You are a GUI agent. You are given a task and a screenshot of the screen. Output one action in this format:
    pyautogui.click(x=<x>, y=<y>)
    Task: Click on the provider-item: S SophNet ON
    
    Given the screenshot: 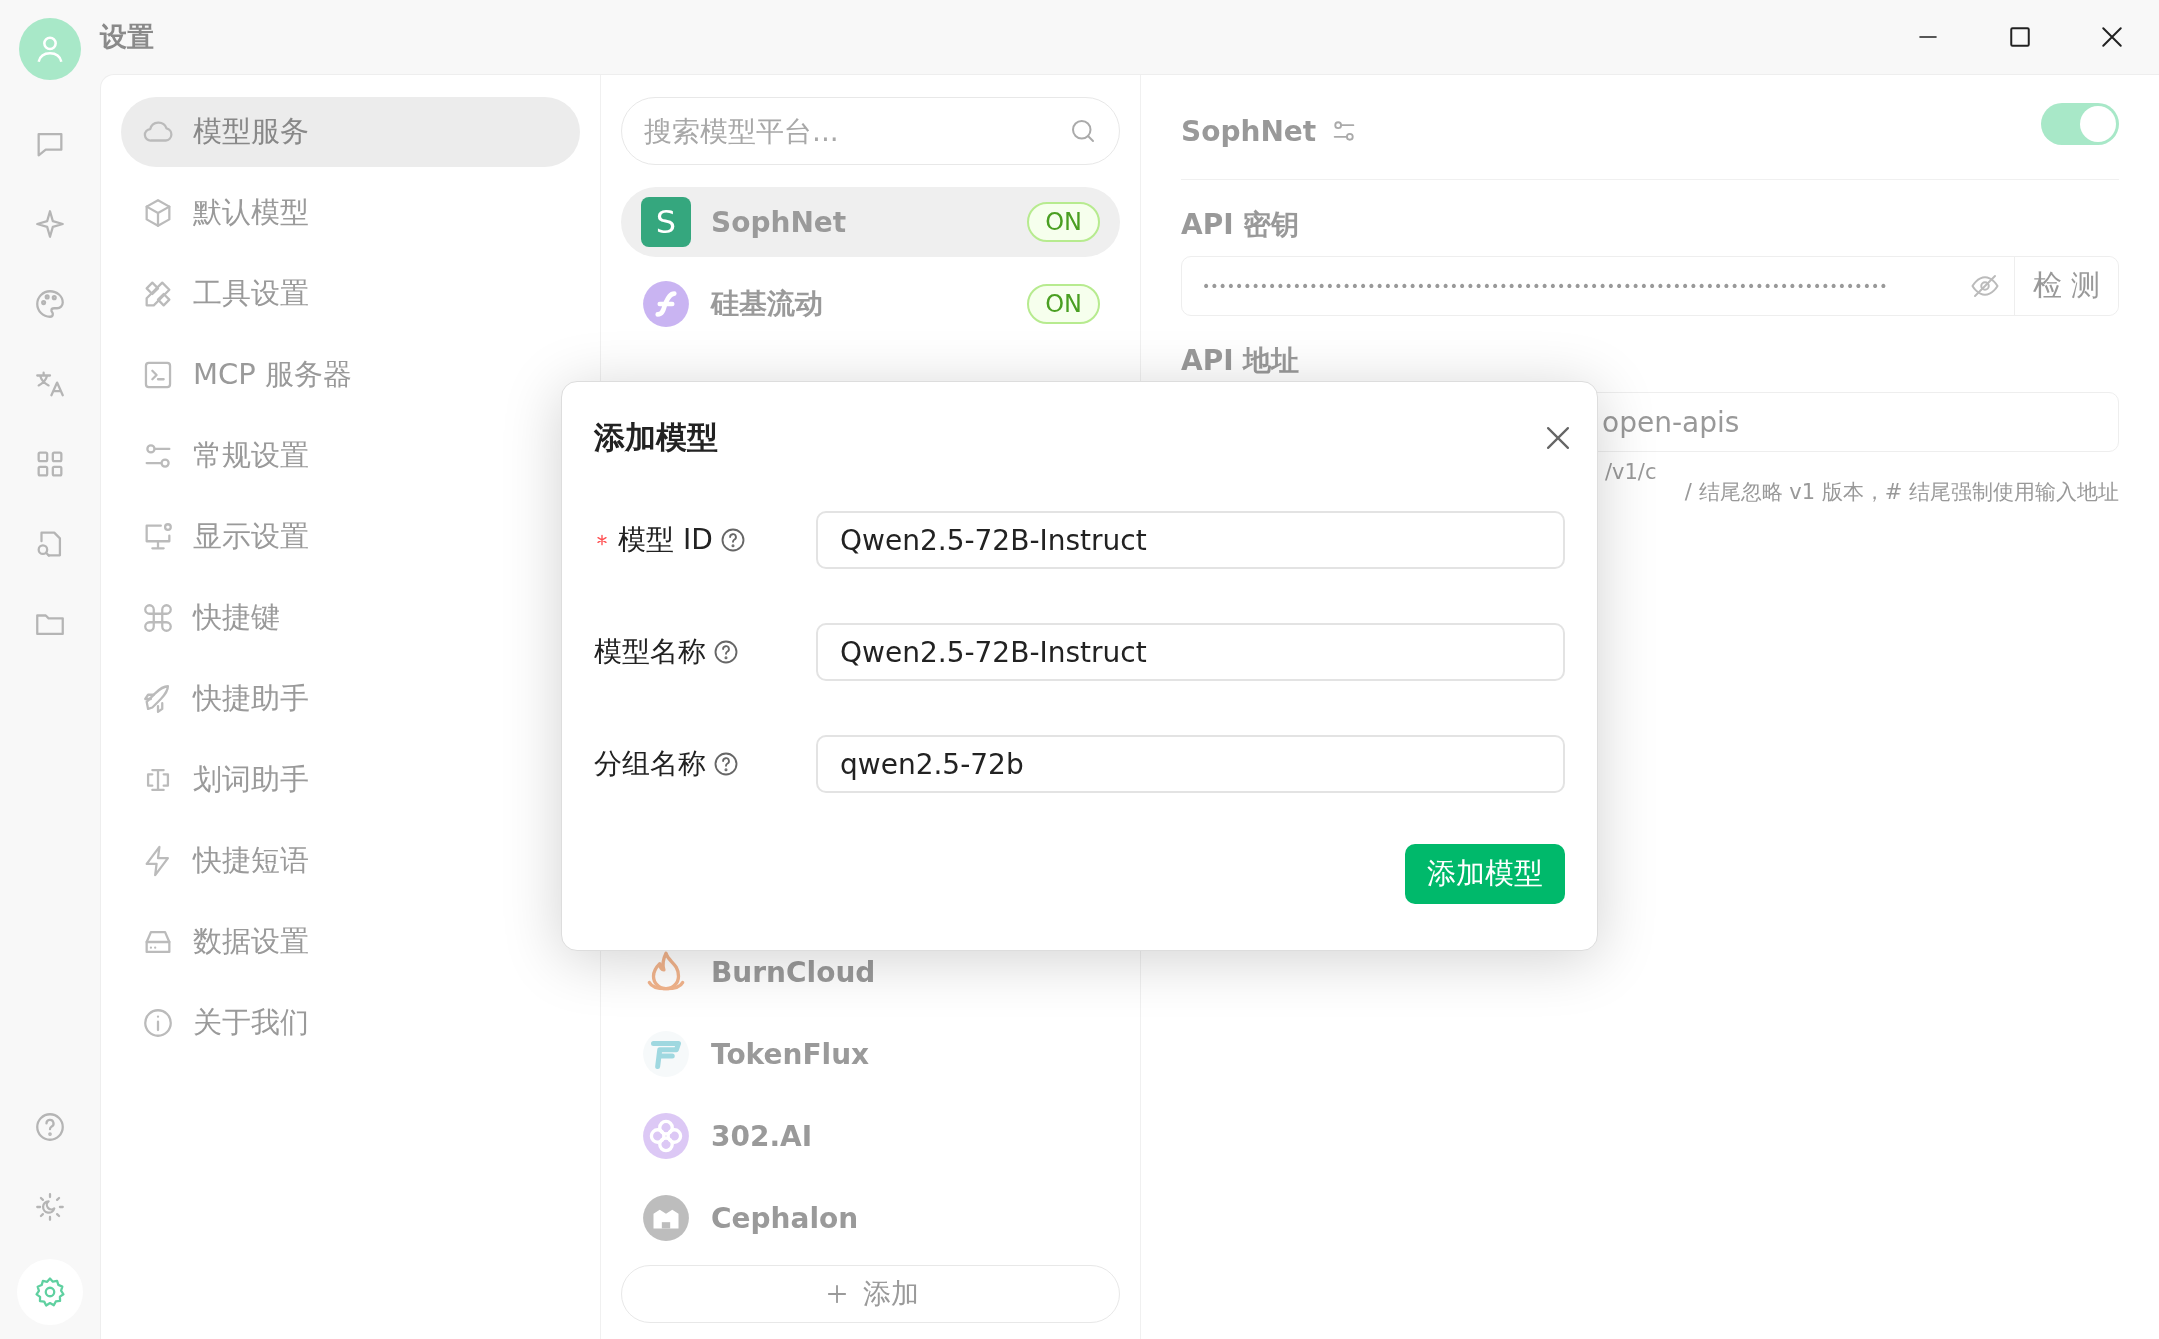 What is the action you would take?
    pyautogui.click(x=870, y=222)
    